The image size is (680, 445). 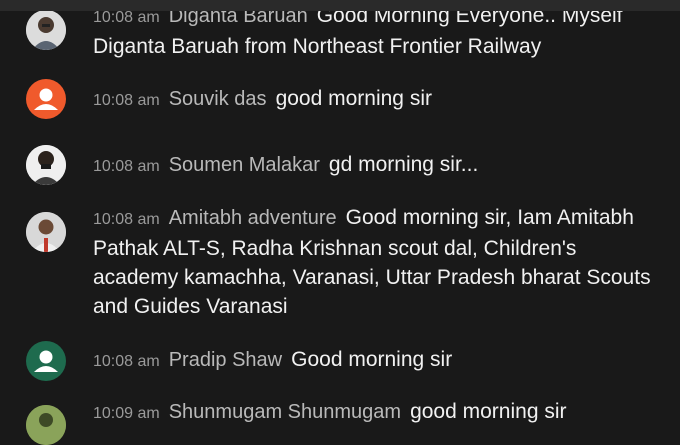 I want to click on message-author: Amitabh adventure, so click(x=253, y=218).